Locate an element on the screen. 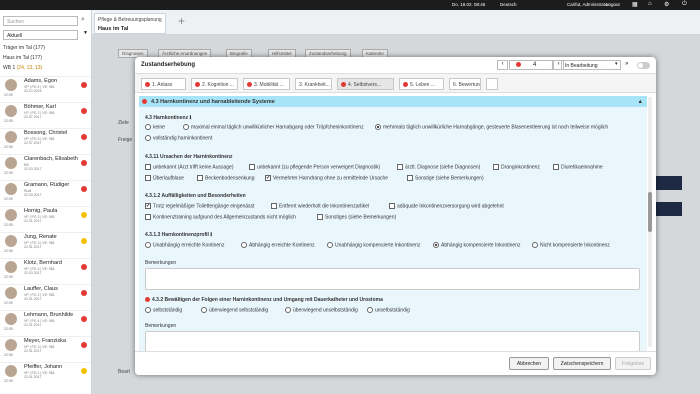 The height and width of the screenshot is (394, 700). dialog-tab is located at coordinates (492, 84).